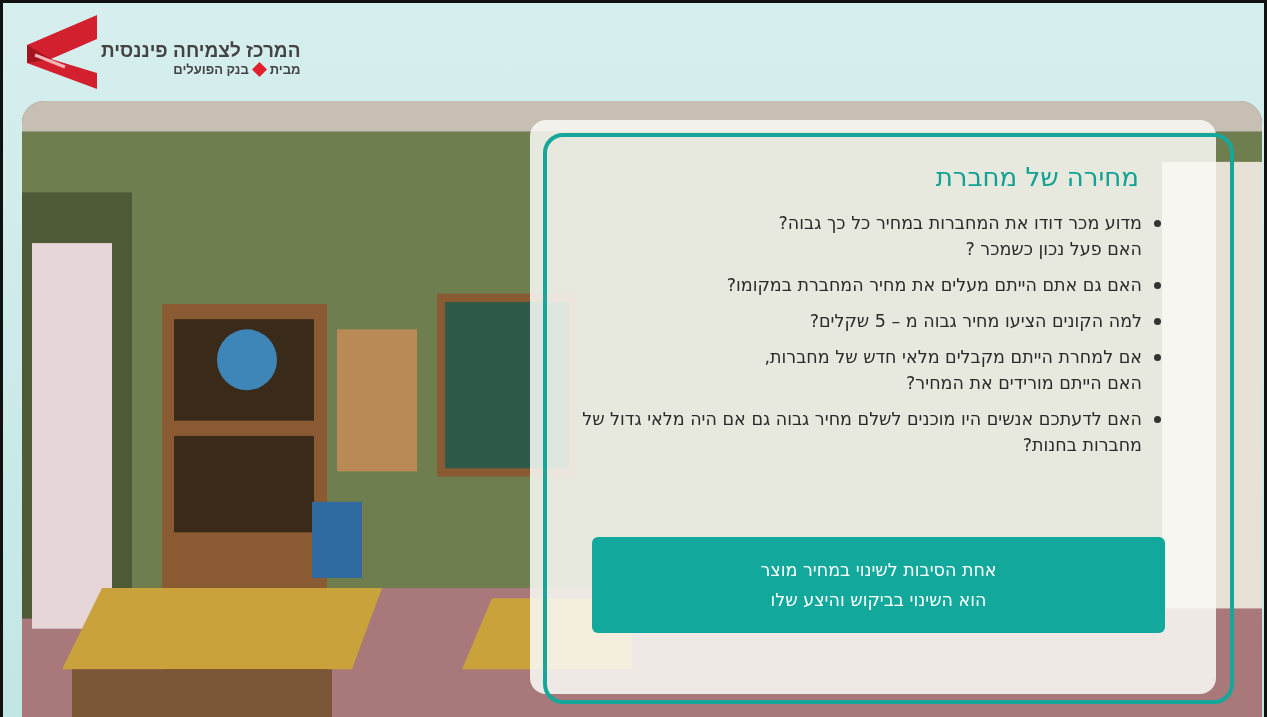 This screenshot has height=717, width=1267. I want to click on logo-subtitle: מבית, so click(285, 69).